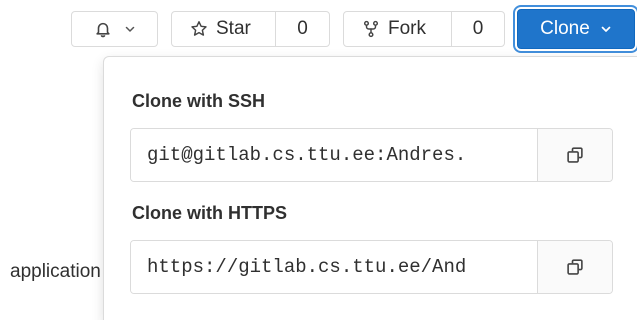 The width and height of the screenshot is (637, 320). I want to click on star-icon, so click(199, 29).